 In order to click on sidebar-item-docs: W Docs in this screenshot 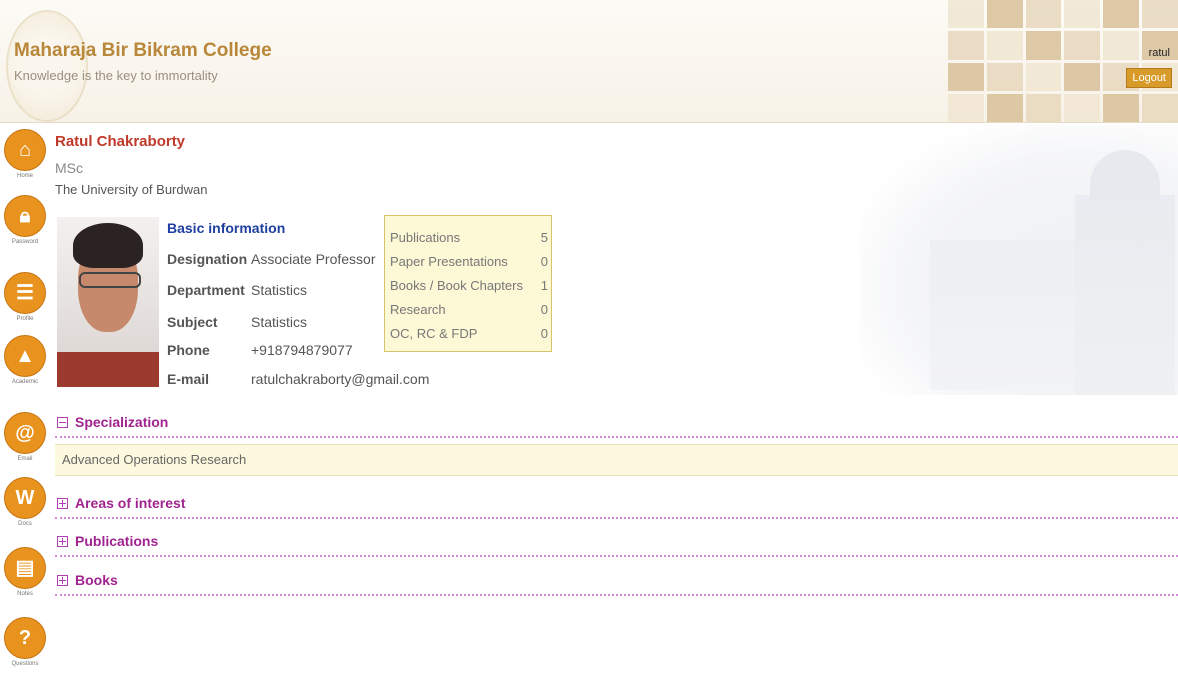, I will do `click(25, 502)`.